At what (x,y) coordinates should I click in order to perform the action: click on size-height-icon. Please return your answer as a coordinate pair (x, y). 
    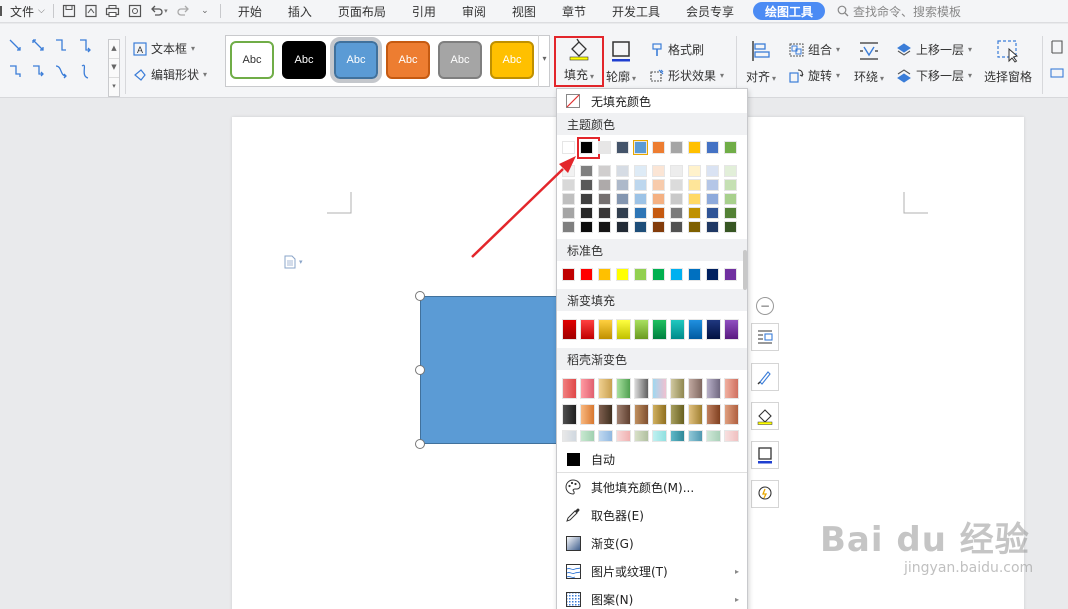
    Looking at the image, I should click on (1057, 47).